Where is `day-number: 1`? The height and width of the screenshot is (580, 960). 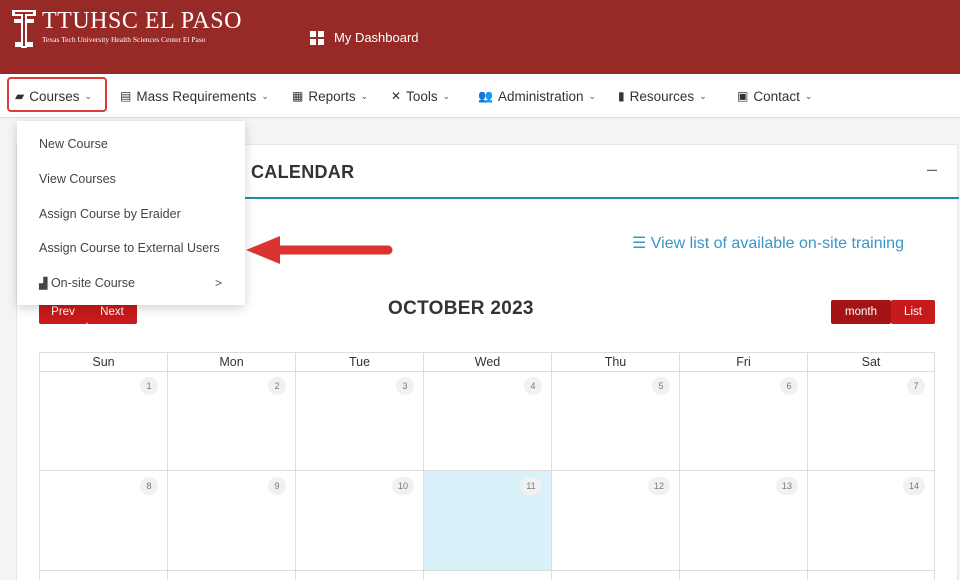
day-number: 1 is located at coordinates (149, 386).